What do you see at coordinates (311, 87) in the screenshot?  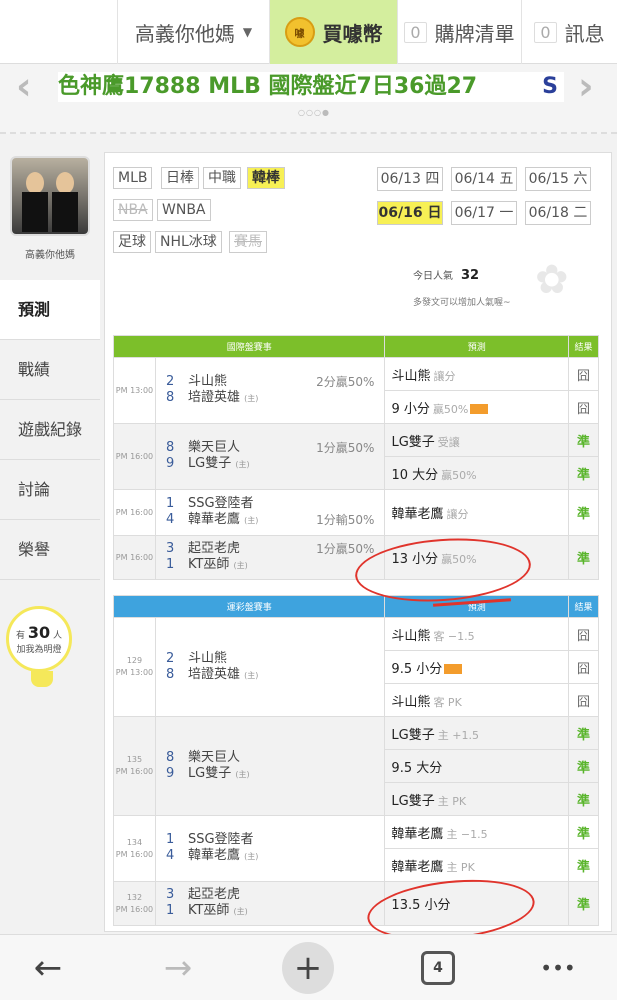 I see `marquee: 色神鷹17888 MLB 國際盤近7日36過27 S` at bounding box center [311, 87].